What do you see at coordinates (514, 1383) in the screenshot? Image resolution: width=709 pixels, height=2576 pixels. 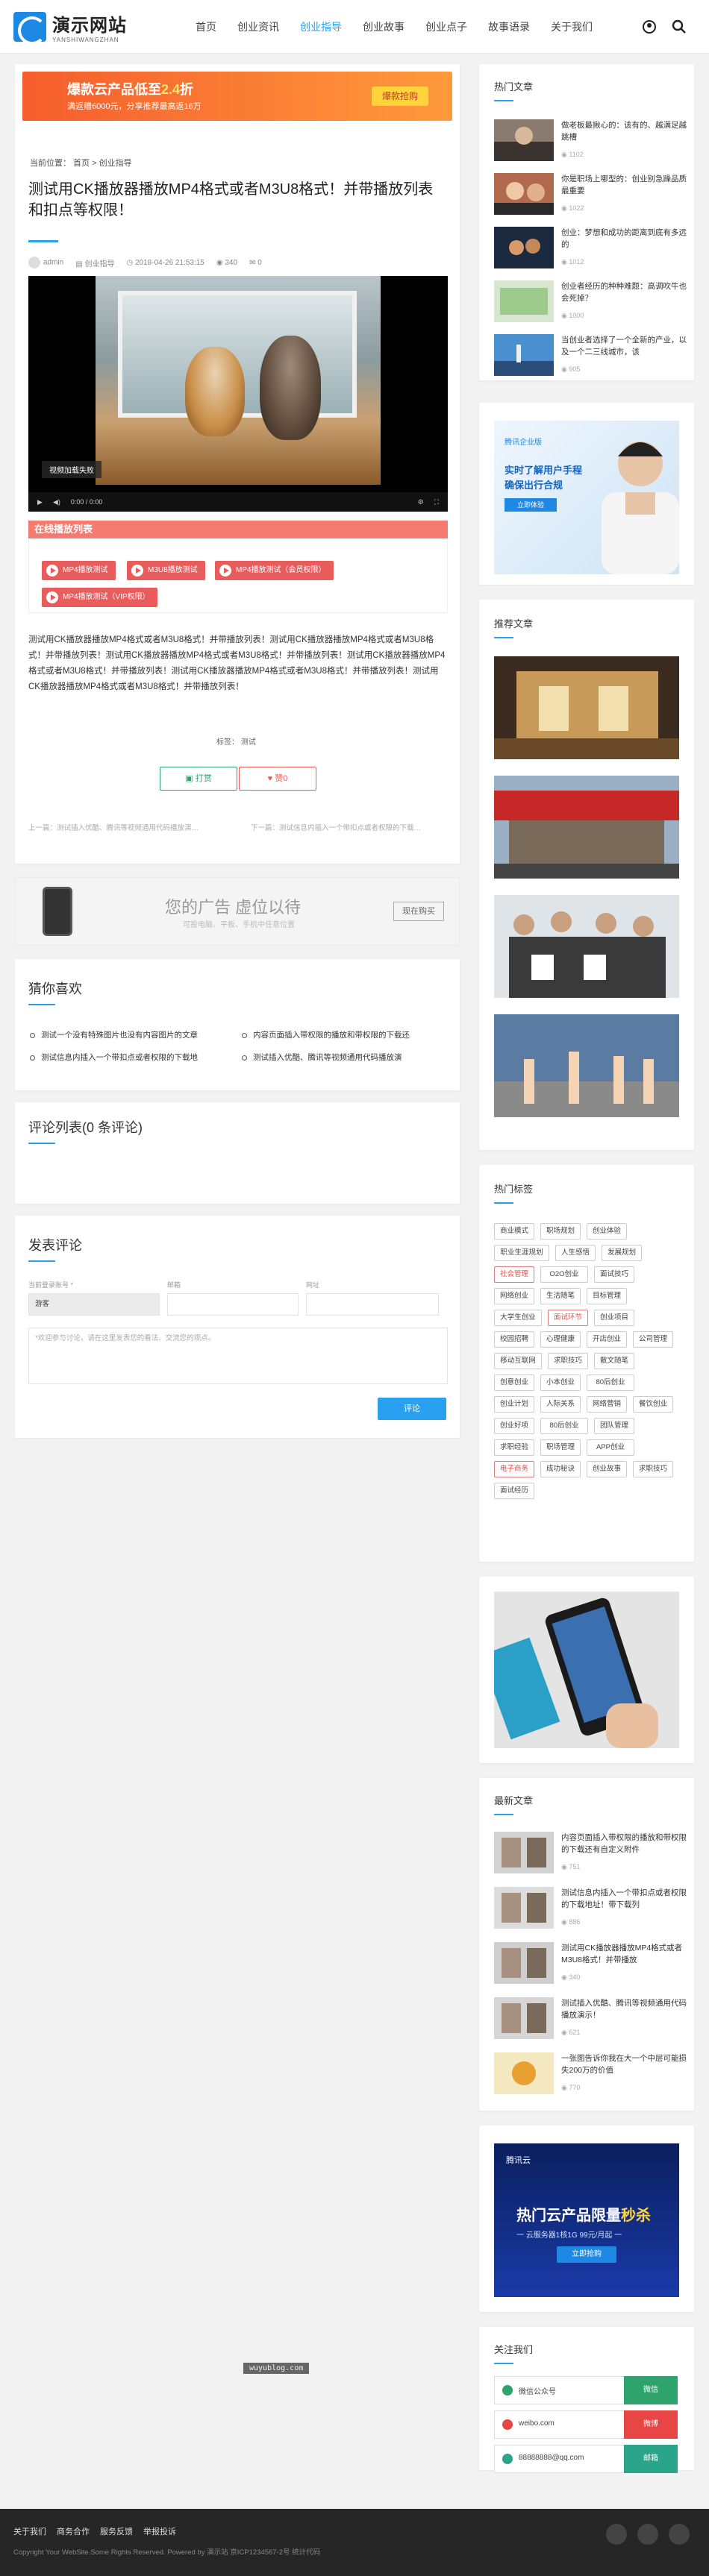 I see `tag-item: 创意创业` at bounding box center [514, 1383].